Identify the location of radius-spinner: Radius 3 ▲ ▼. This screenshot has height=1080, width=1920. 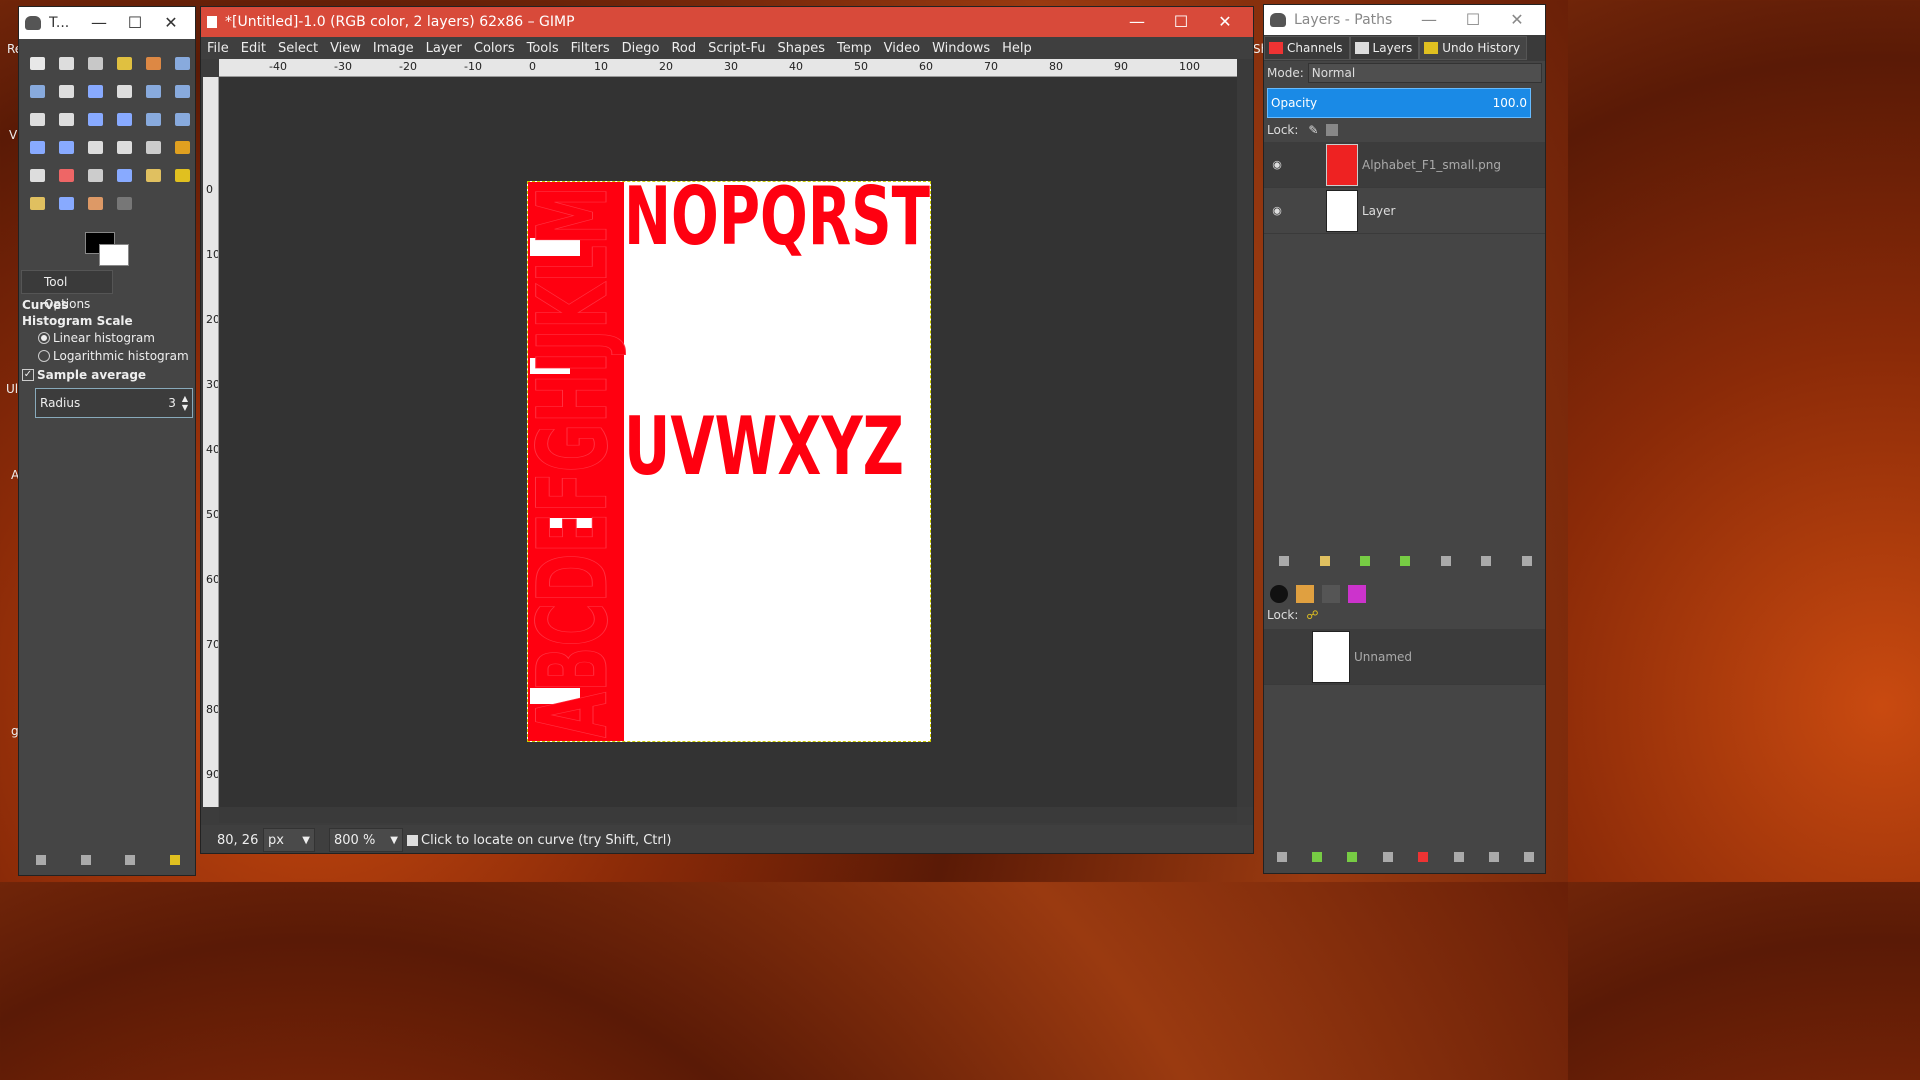
(114, 403).